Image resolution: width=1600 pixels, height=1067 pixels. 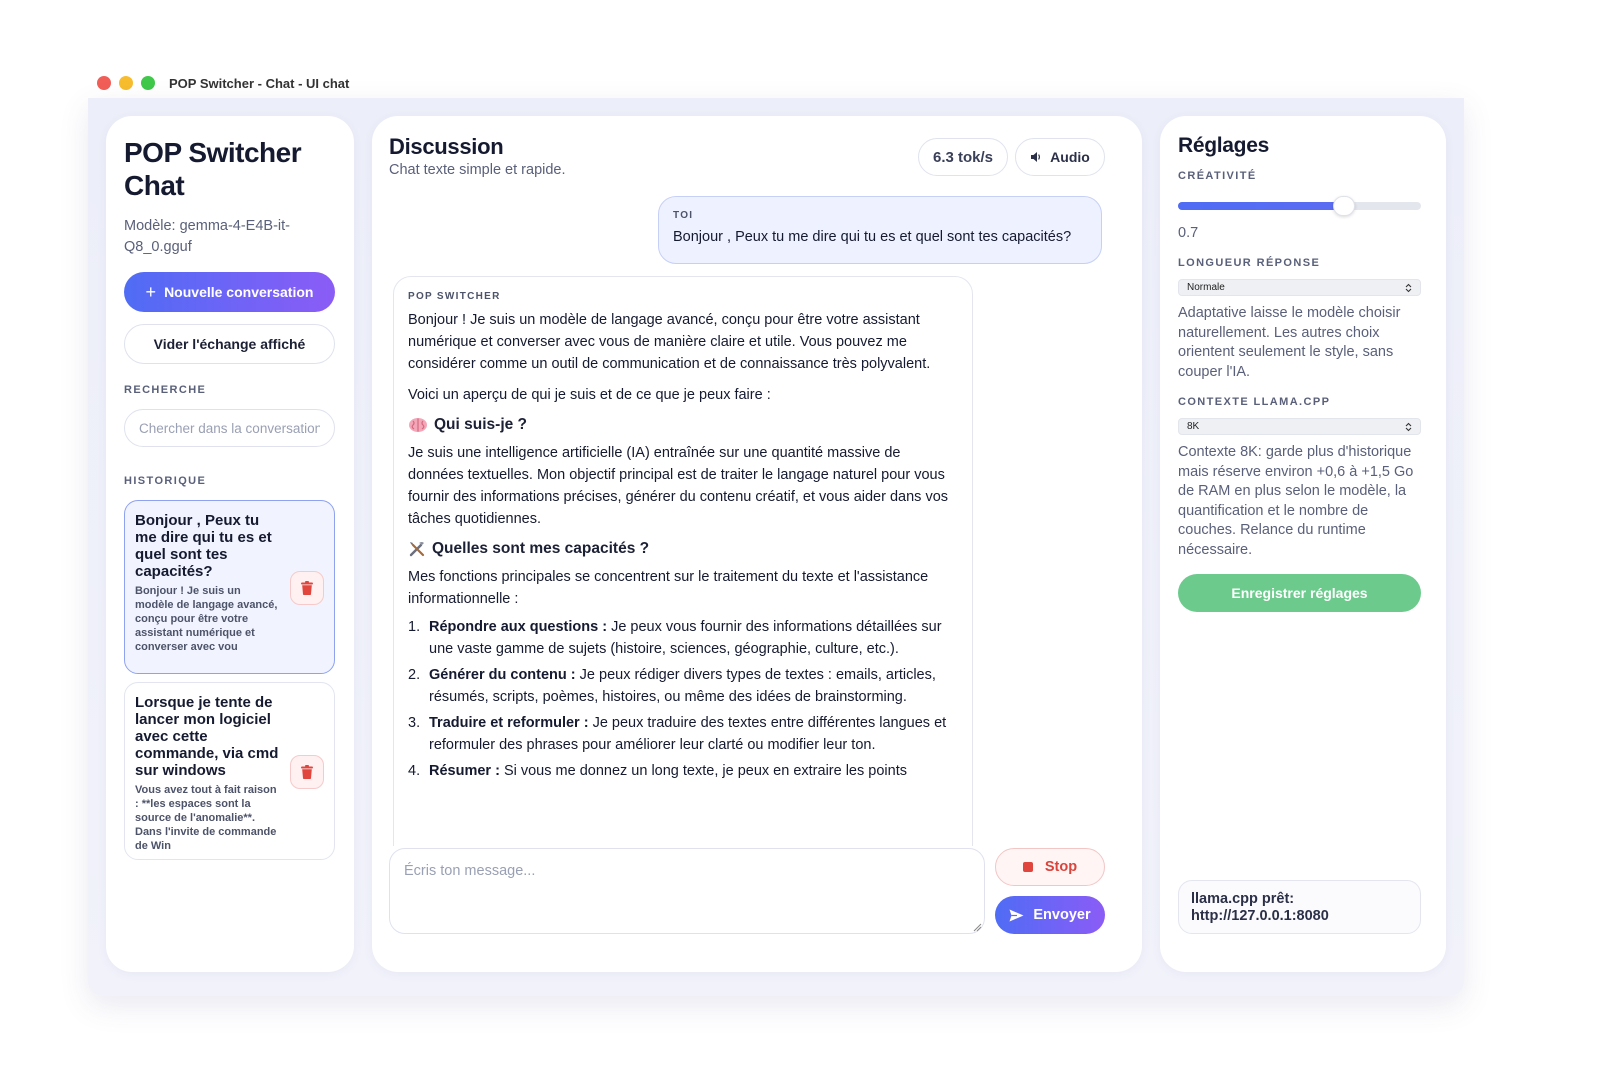 I want to click on list-item-number: 3., so click(x=414, y=723).